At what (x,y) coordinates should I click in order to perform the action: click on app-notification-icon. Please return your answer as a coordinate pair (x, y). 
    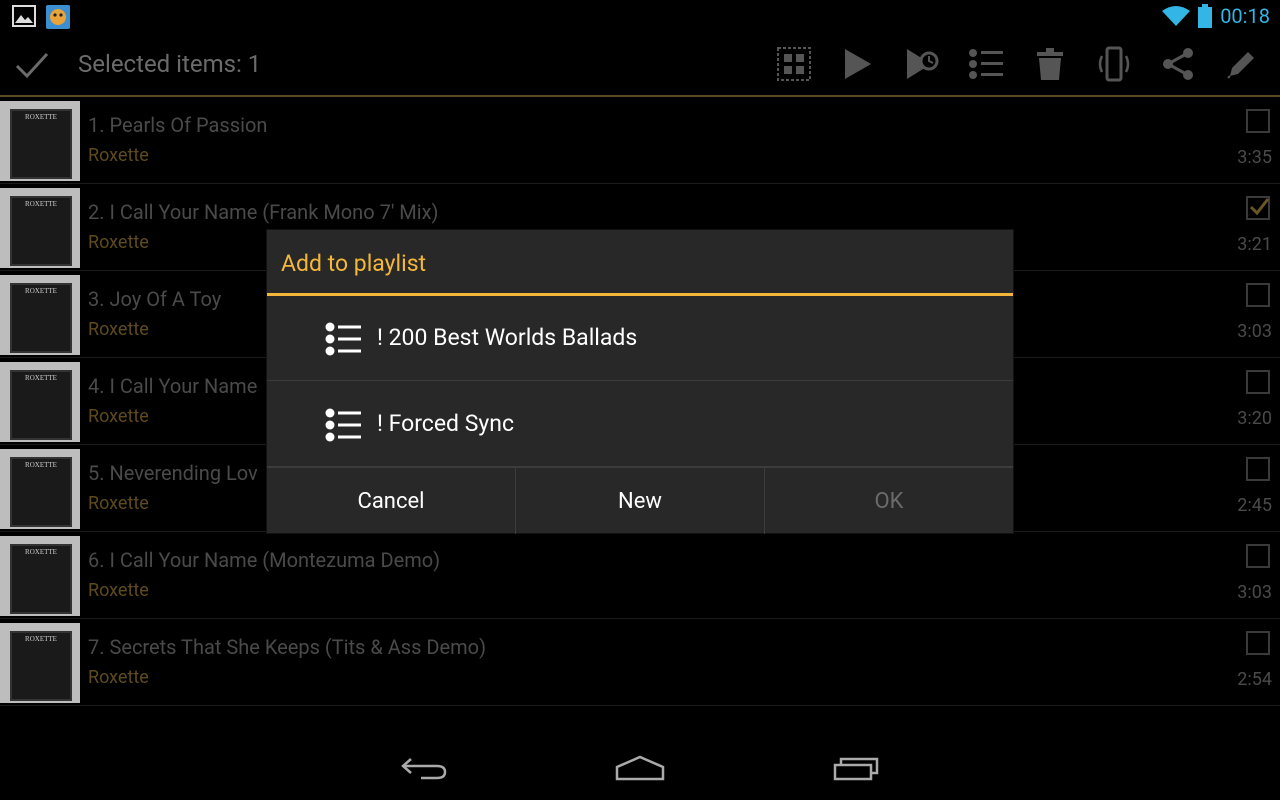
    Looking at the image, I should click on (58, 17).